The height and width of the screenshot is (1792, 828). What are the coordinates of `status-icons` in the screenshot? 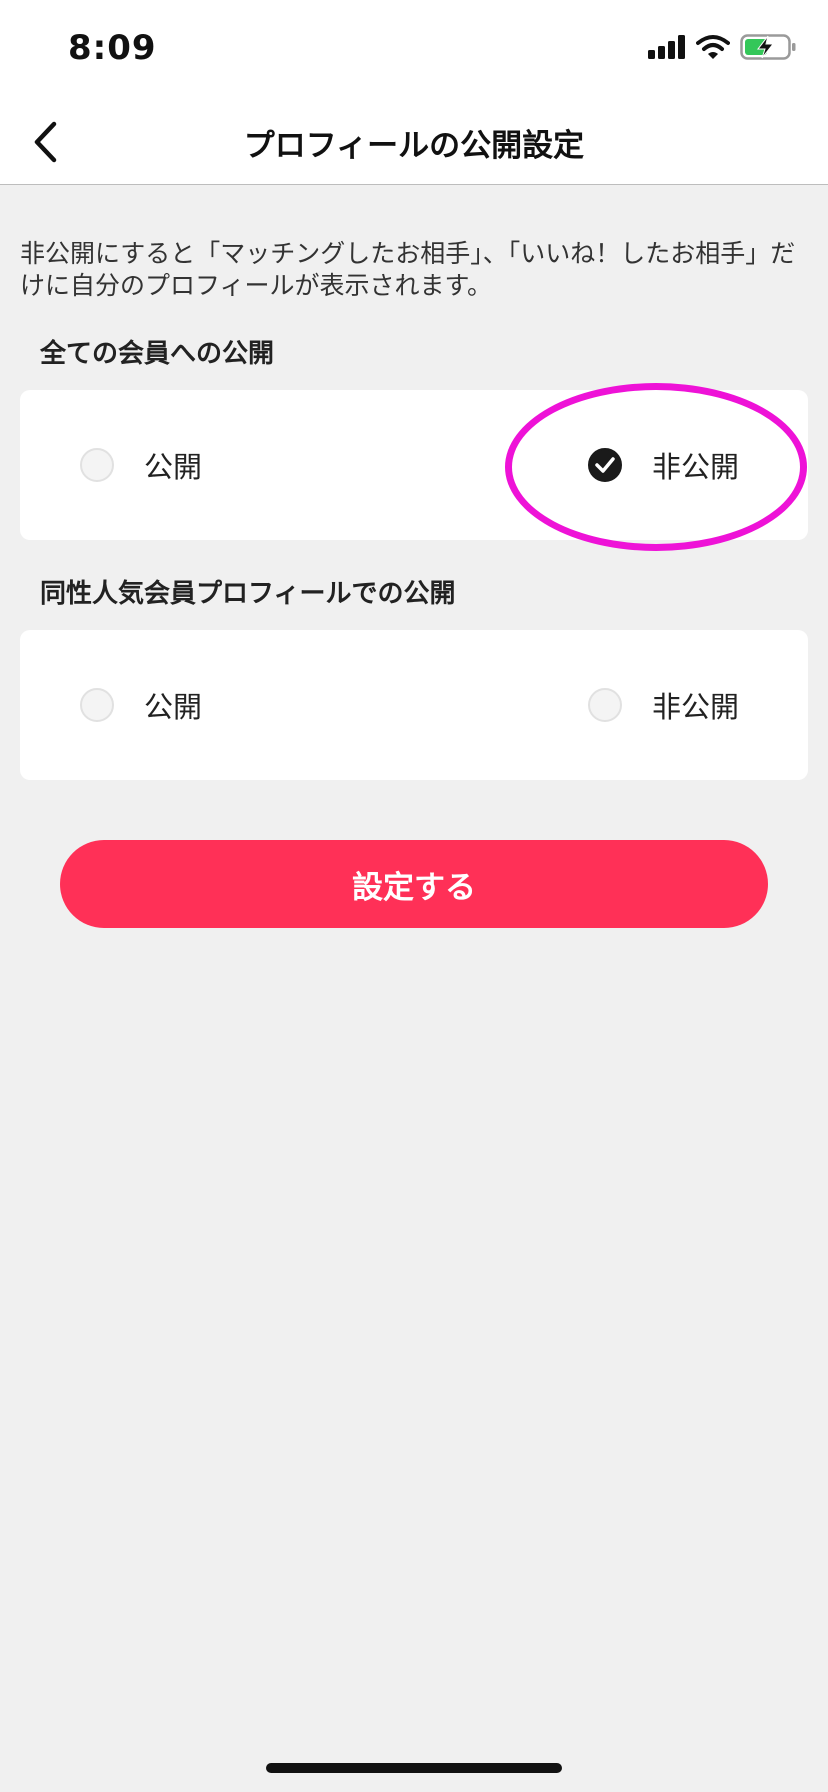 It's located at (722, 47).